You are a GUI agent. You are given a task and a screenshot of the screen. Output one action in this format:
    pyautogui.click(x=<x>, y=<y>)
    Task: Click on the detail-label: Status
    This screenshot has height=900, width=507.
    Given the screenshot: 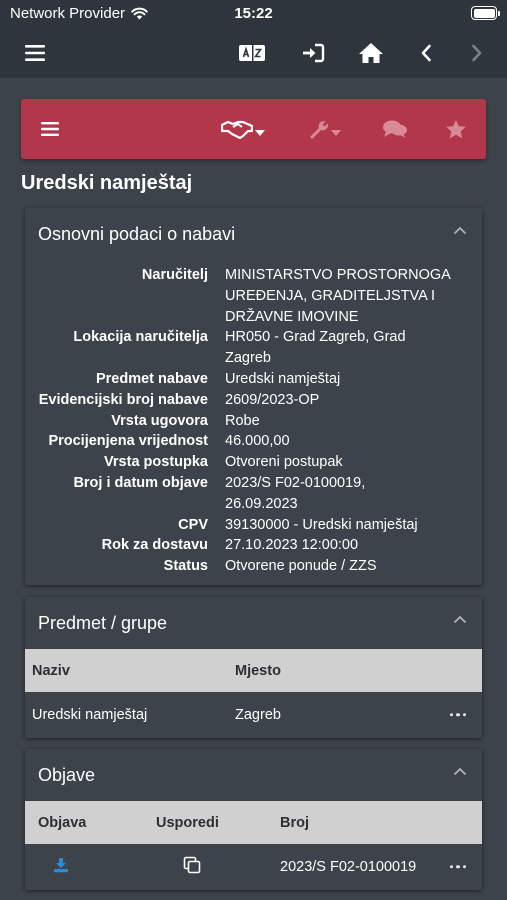 What is the action you would take?
    pyautogui.click(x=185, y=566)
    